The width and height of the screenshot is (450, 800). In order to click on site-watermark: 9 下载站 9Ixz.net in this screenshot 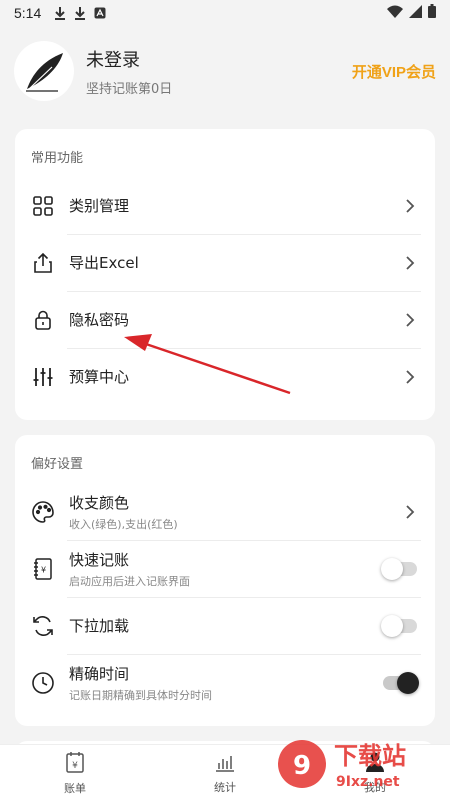, I will do `click(360, 764)`.